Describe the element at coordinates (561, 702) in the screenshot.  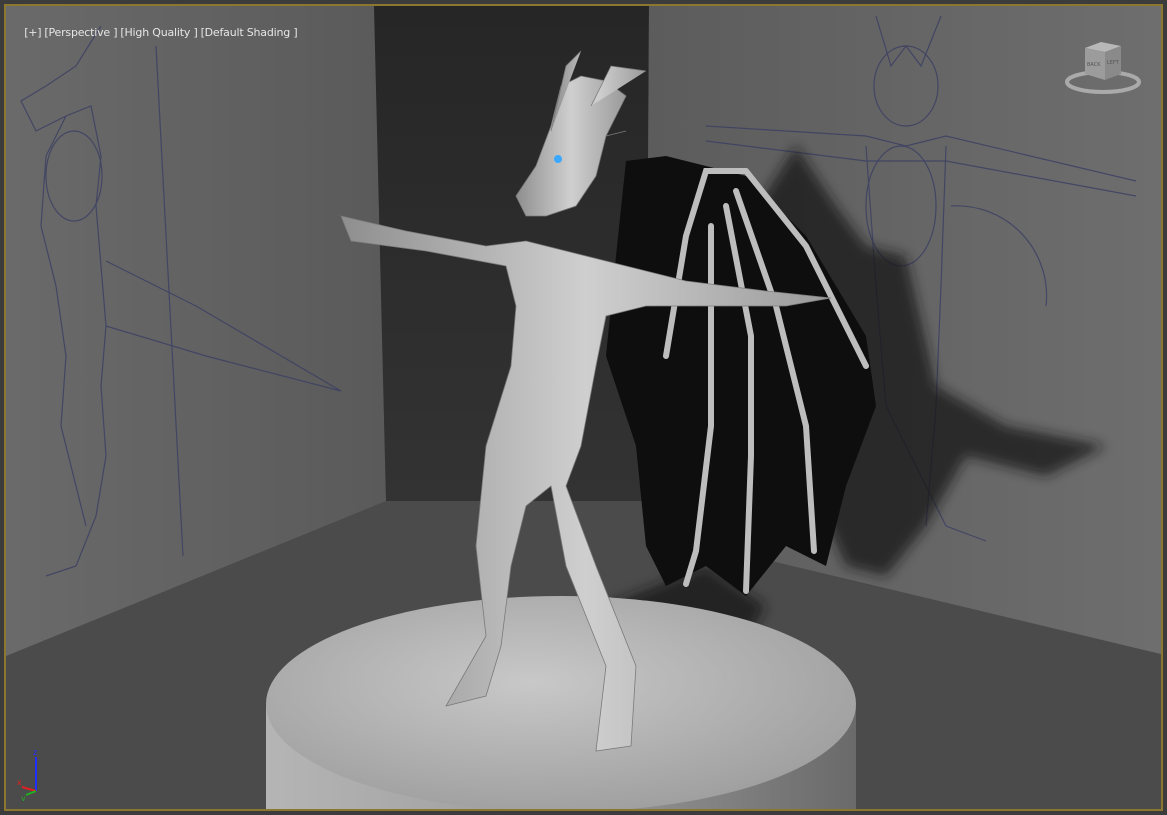
I see `pedestal` at that location.